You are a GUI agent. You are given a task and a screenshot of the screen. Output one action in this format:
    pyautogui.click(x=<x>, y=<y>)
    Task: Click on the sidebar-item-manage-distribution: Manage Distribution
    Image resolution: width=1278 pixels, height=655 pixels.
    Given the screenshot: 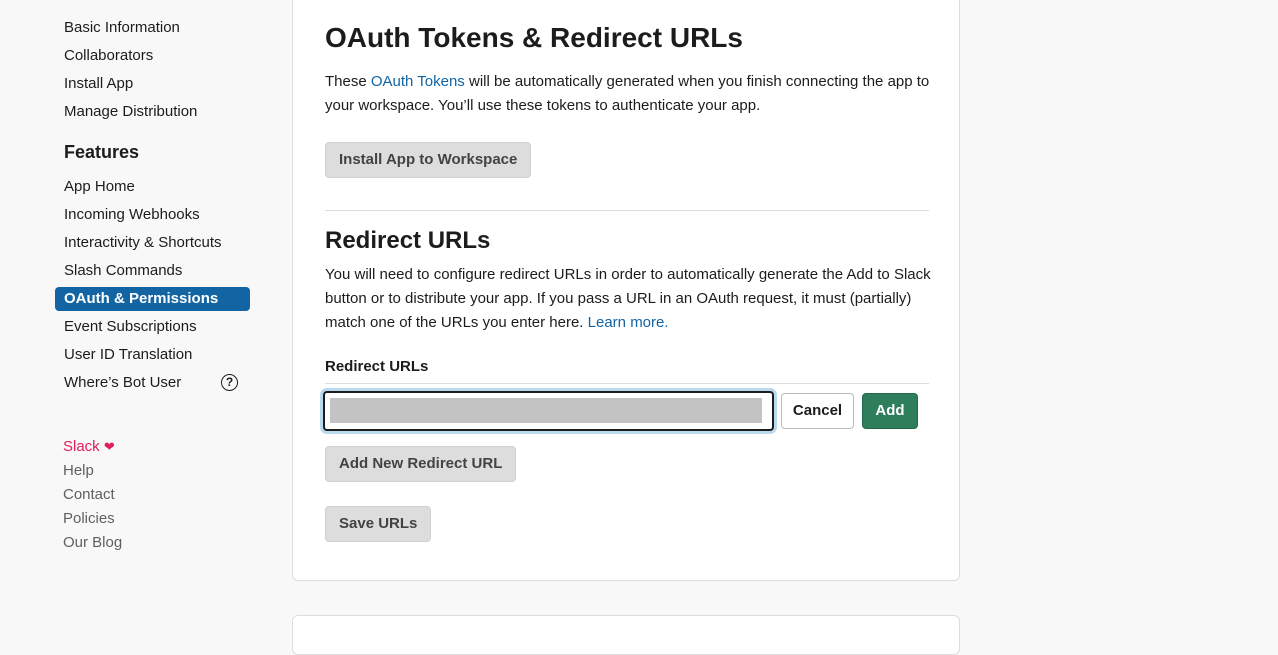 What is the action you would take?
    pyautogui.click(x=152, y=112)
    